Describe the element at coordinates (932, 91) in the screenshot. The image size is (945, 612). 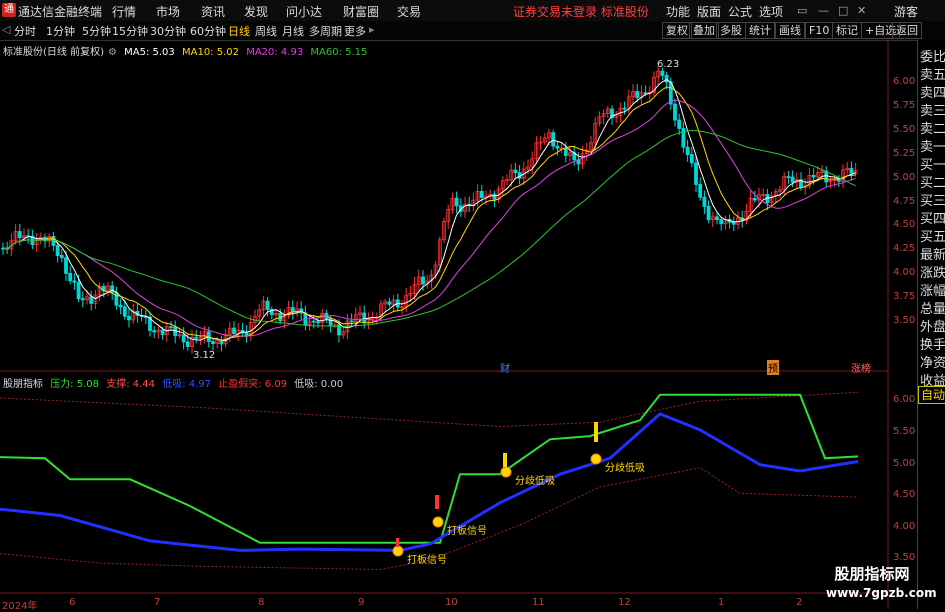
I see `sidebar-item: 卖四` at that location.